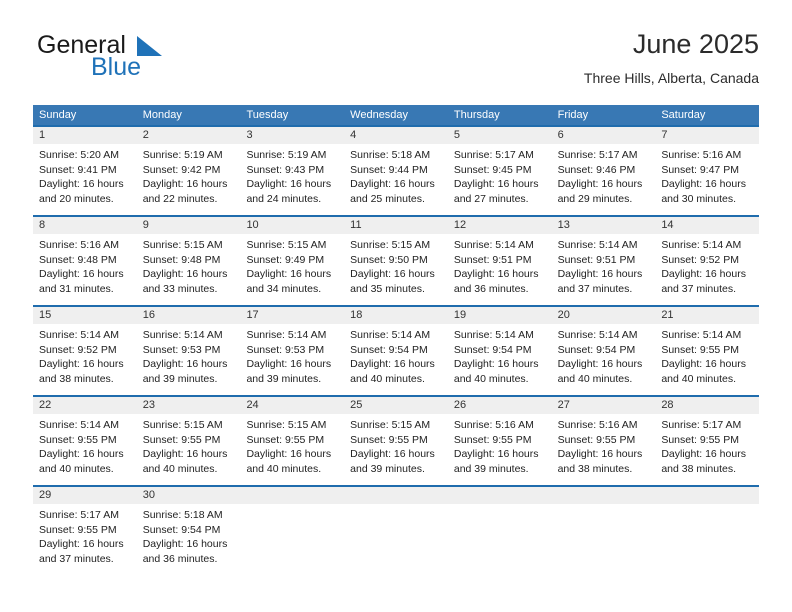 The height and width of the screenshot is (612, 792). What do you see at coordinates (492, 439) in the screenshot?
I see `sunset-text: Sunset: 9:55 PM` at bounding box center [492, 439].